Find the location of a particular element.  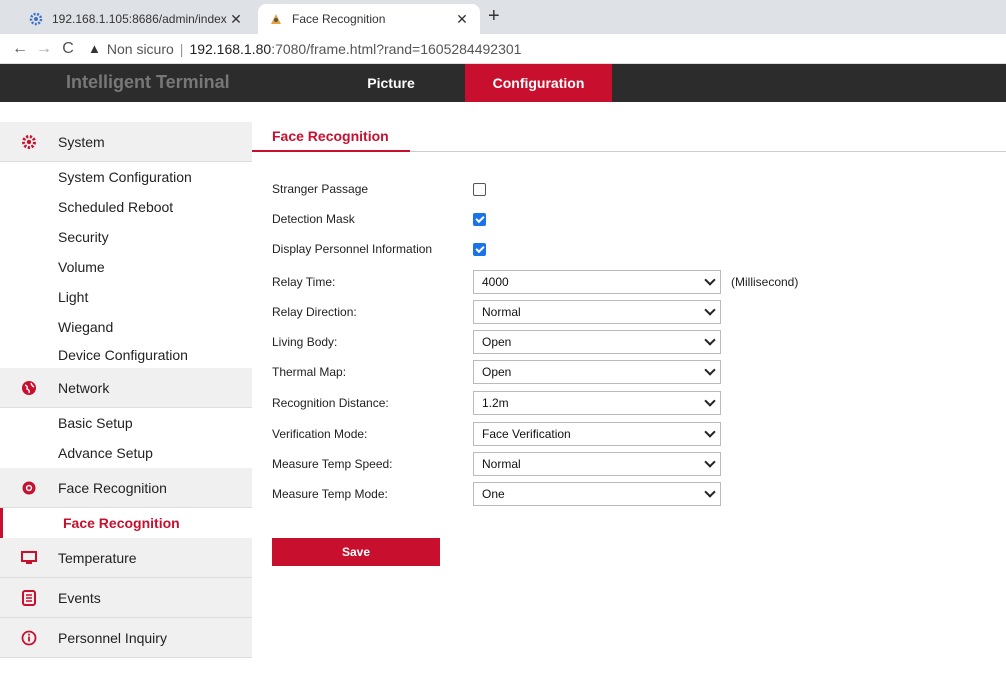

sidebar-section-label: Personnel Inquiry is located at coordinates (112, 637).